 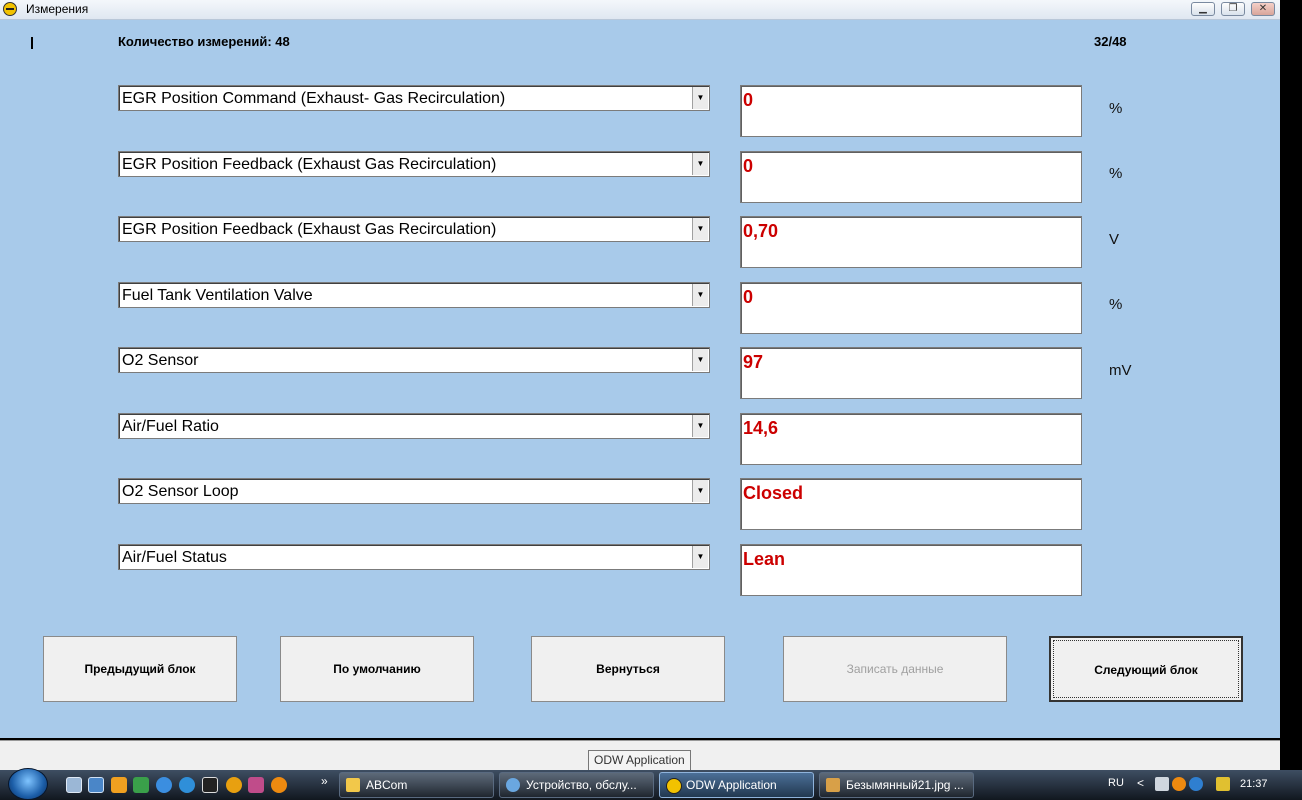 What do you see at coordinates (1223, 784) in the screenshot?
I see `tray-volume-icon` at bounding box center [1223, 784].